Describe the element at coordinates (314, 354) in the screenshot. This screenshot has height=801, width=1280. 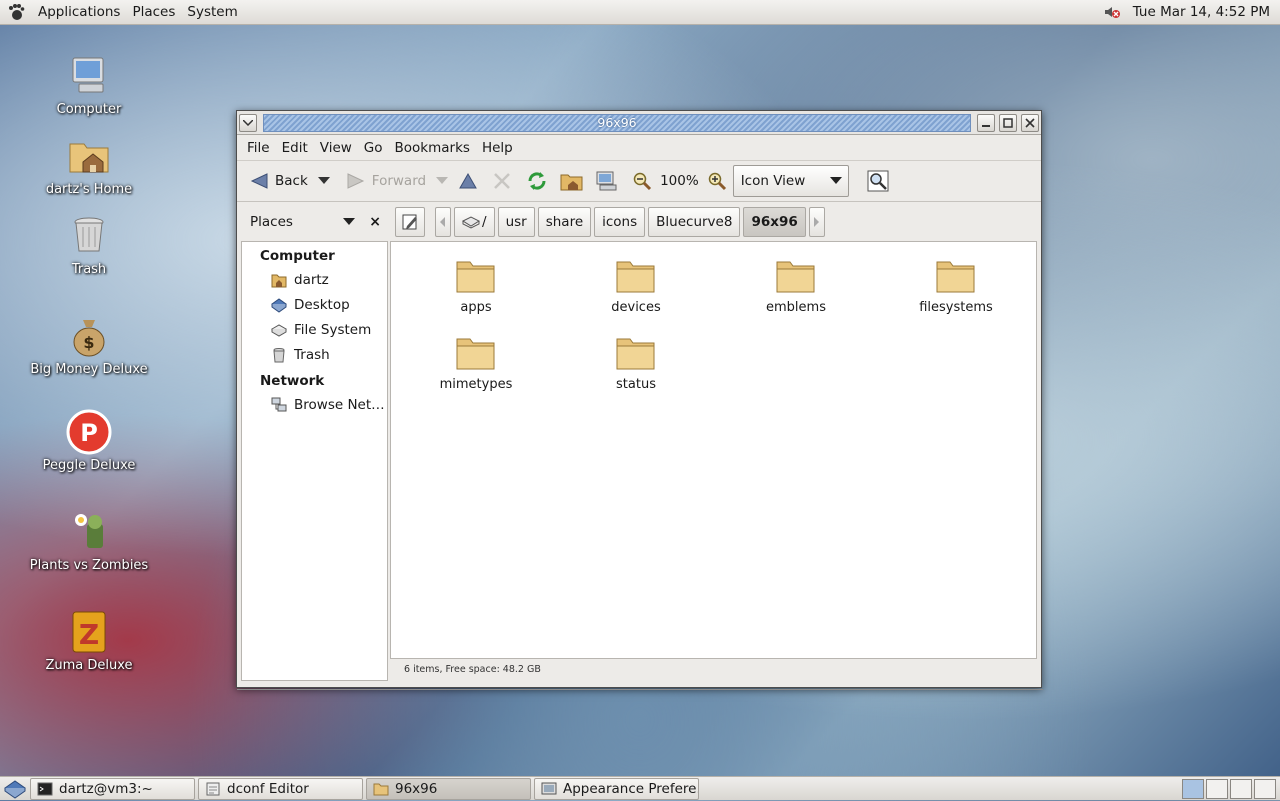
I see `sidebar-item-trash: Trash` at that location.